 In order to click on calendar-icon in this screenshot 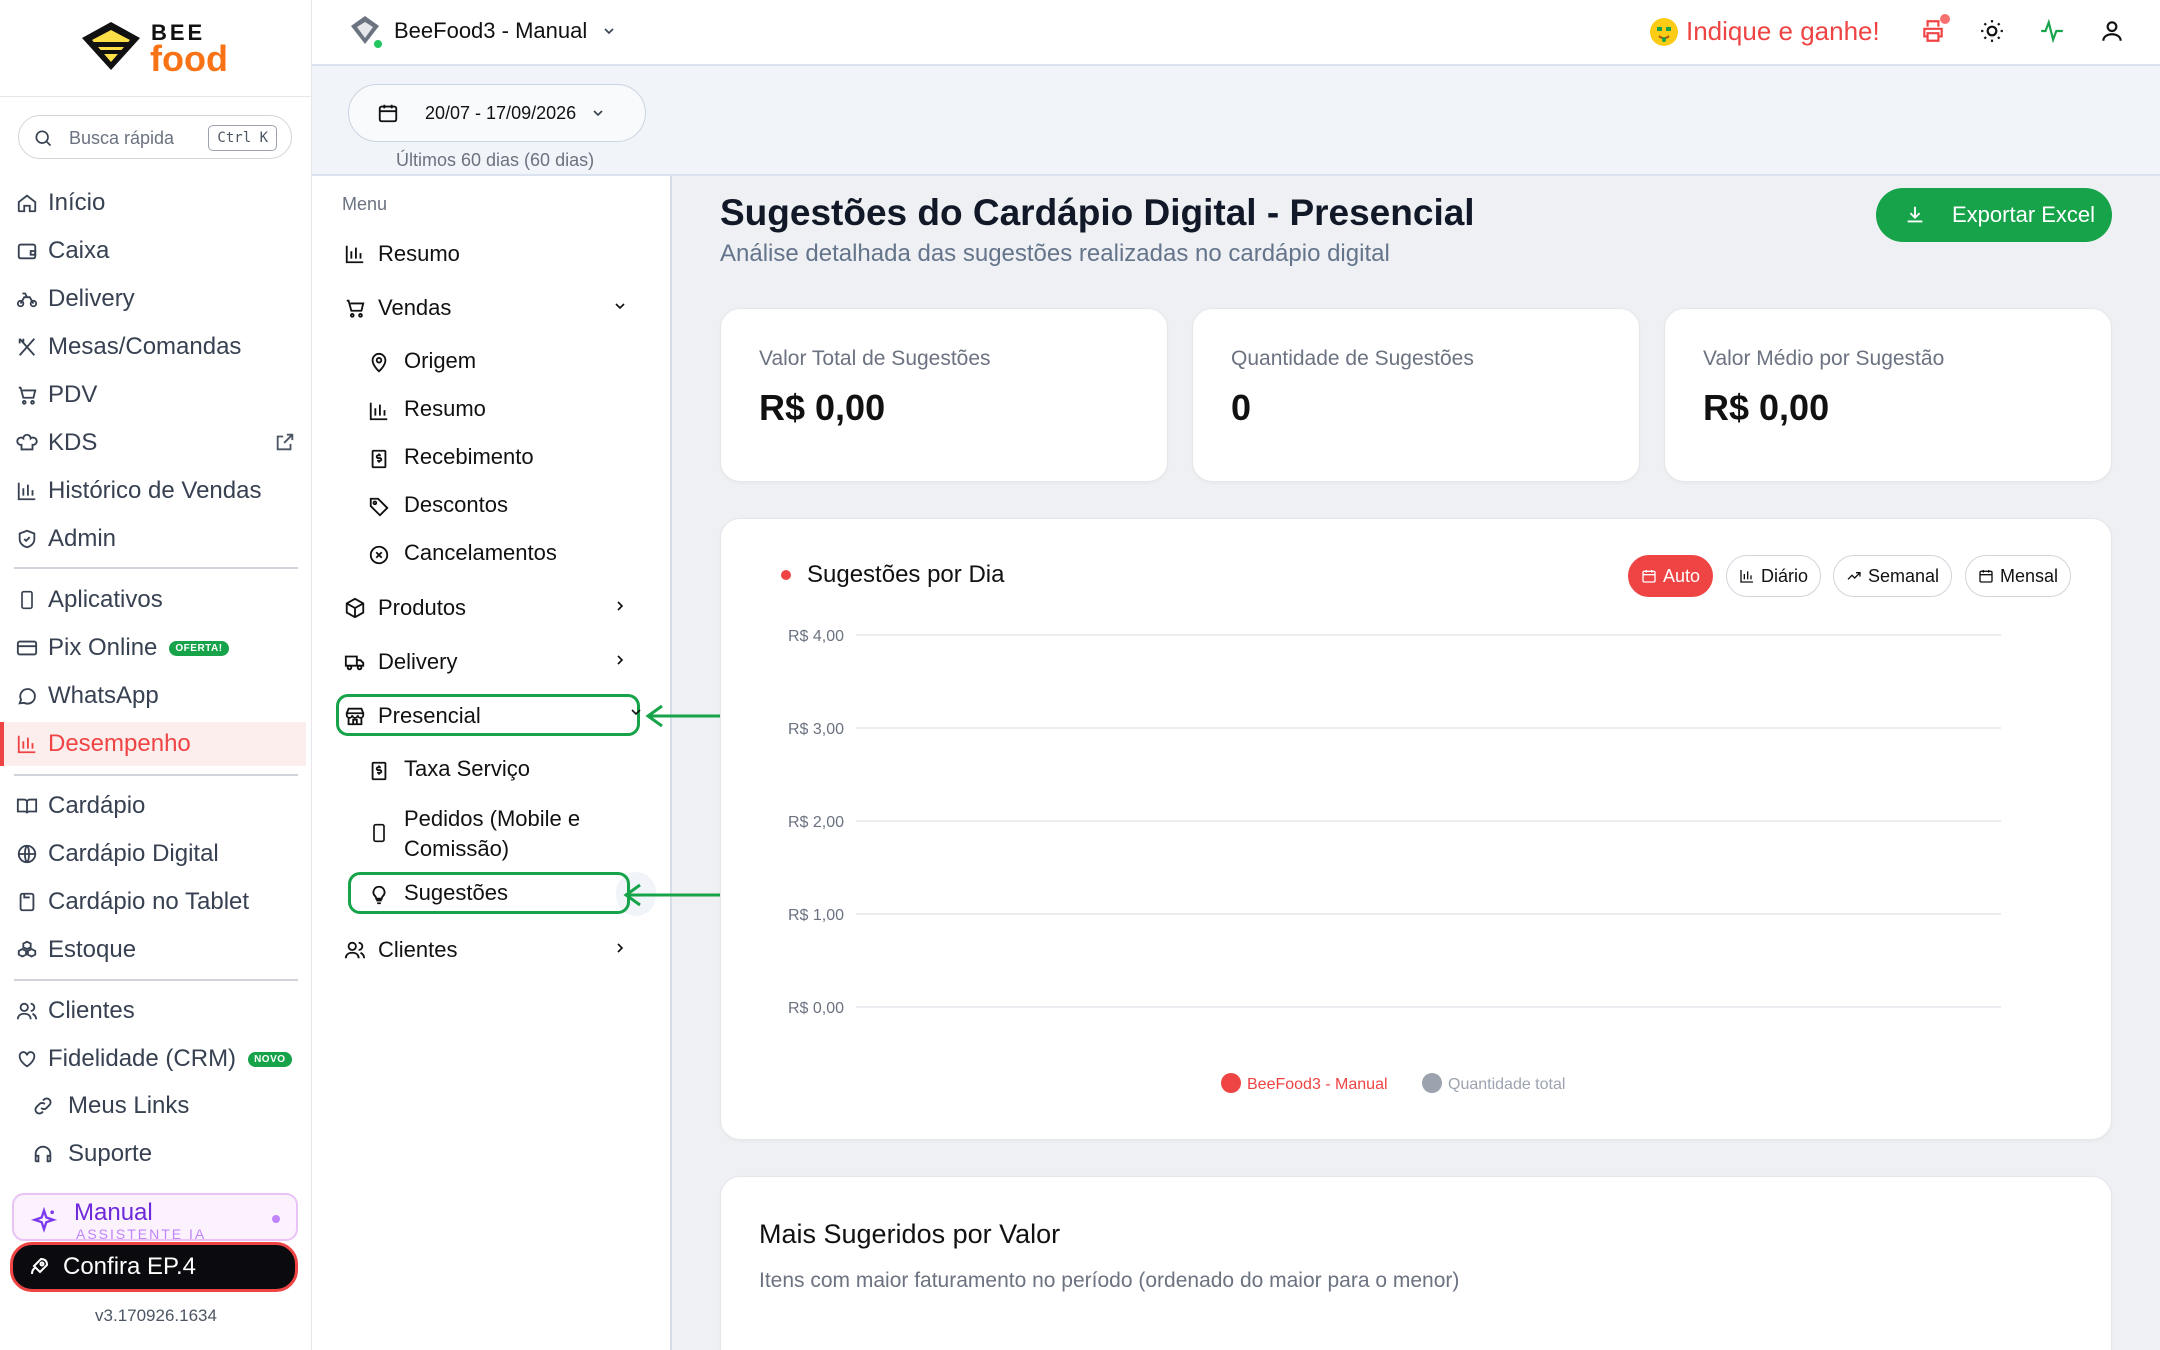, I will do `click(388, 113)`.